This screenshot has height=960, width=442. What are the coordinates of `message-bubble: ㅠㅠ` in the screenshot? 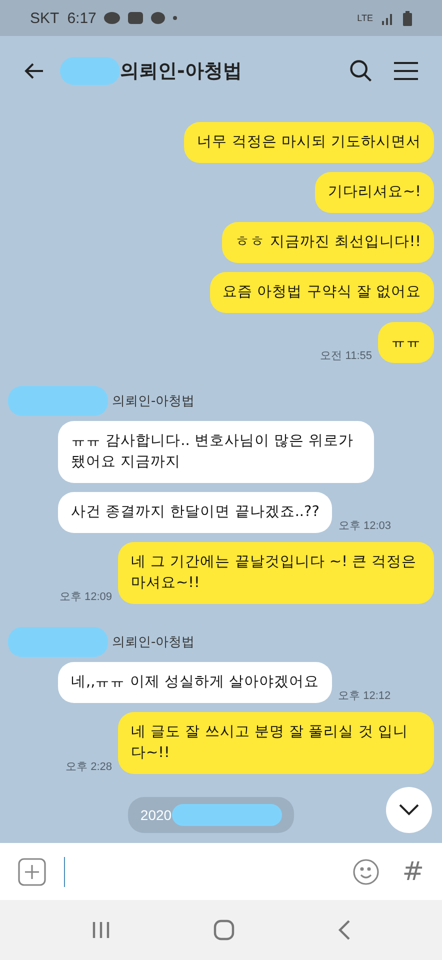 It's located at (406, 342).